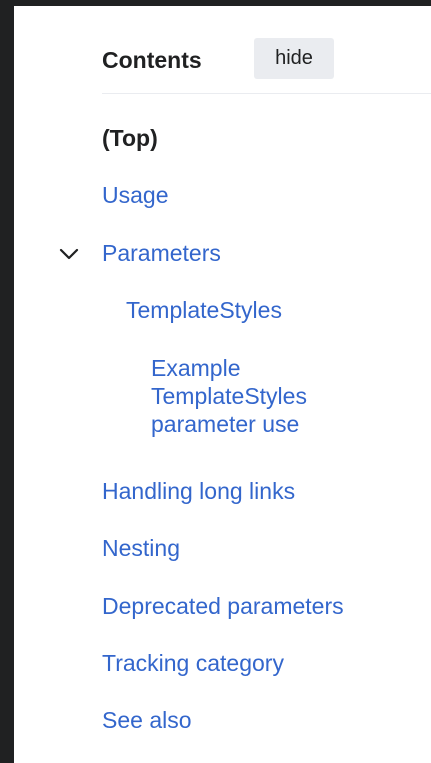 This screenshot has width=431, height=763. Describe the element at coordinates (152, 60) in the screenshot. I see `toc-title: Contents` at that location.